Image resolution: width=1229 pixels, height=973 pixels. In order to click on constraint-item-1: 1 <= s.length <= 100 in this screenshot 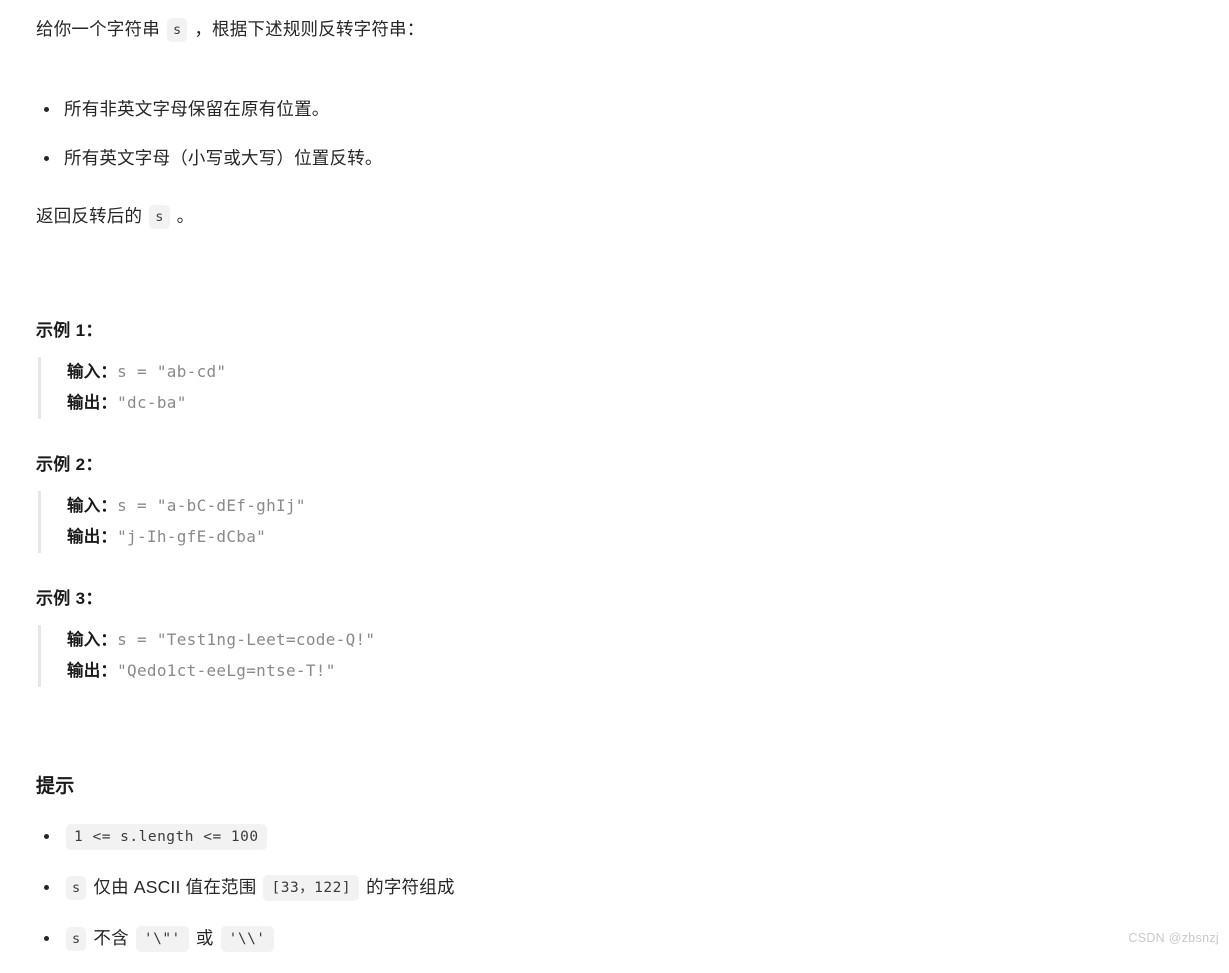, I will do `click(616, 836)`.